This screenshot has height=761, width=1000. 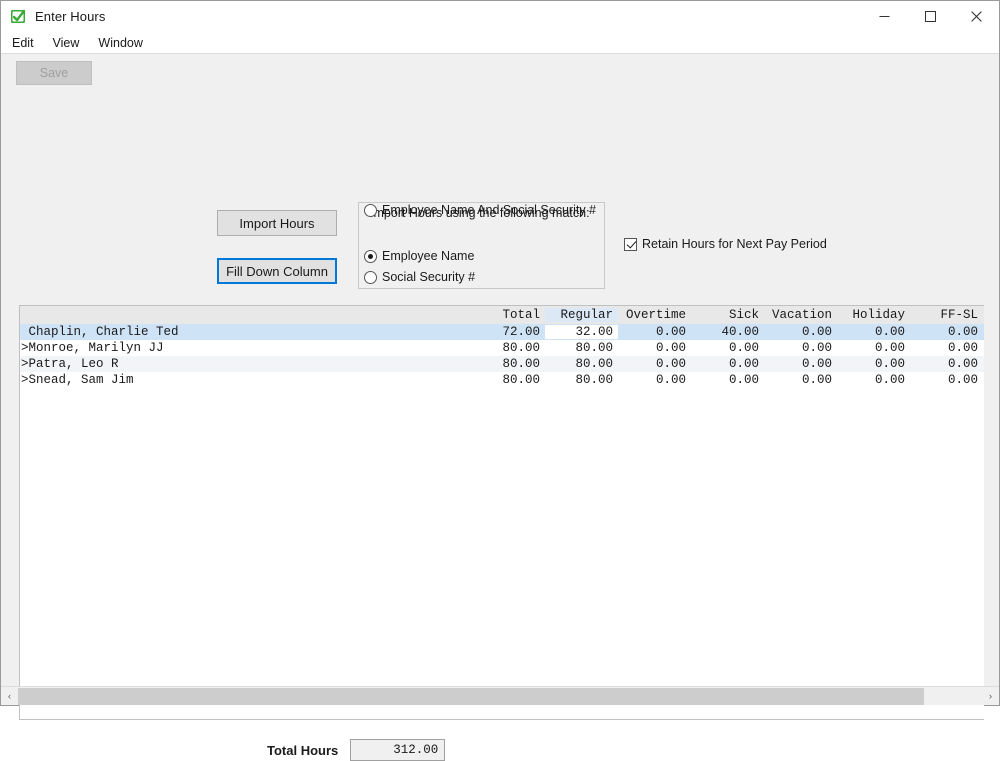 I want to click on retain-hours-label: Retain Hours for Next Pay Period, so click(x=734, y=244).